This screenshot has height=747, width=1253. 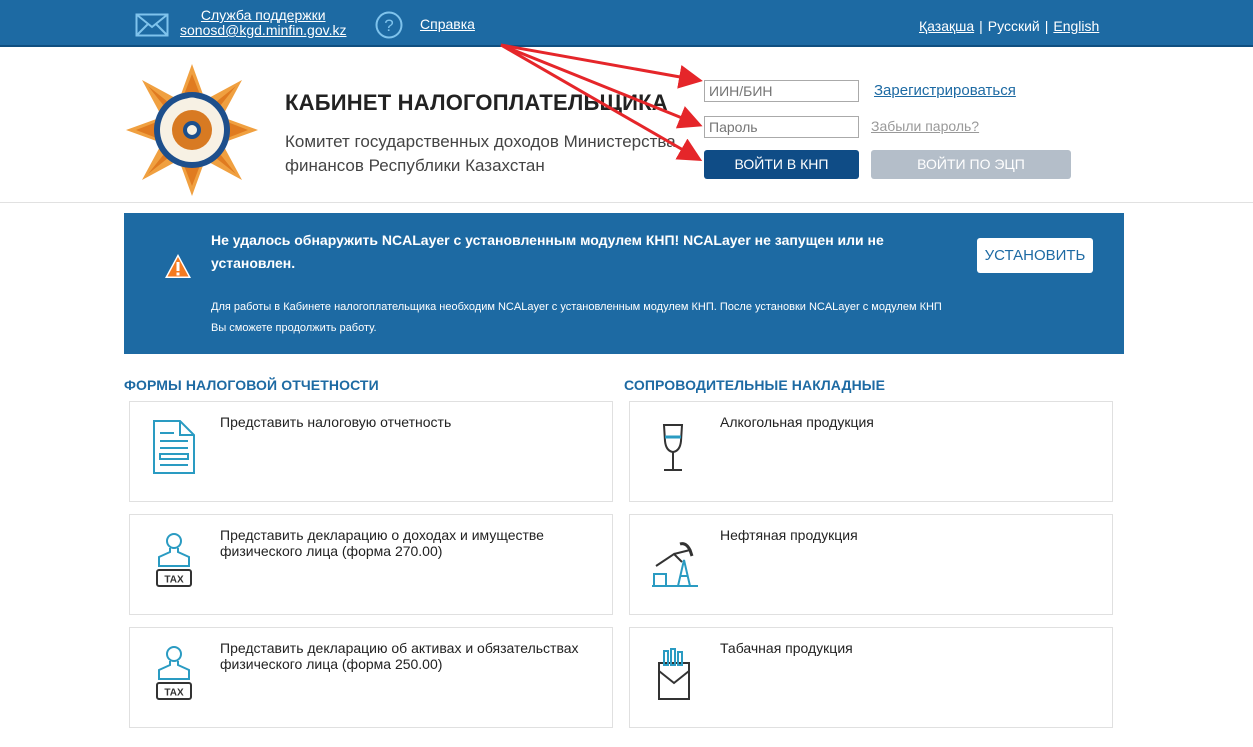 I want to click on support-label: Служба поддержки, so click(x=263, y=15).